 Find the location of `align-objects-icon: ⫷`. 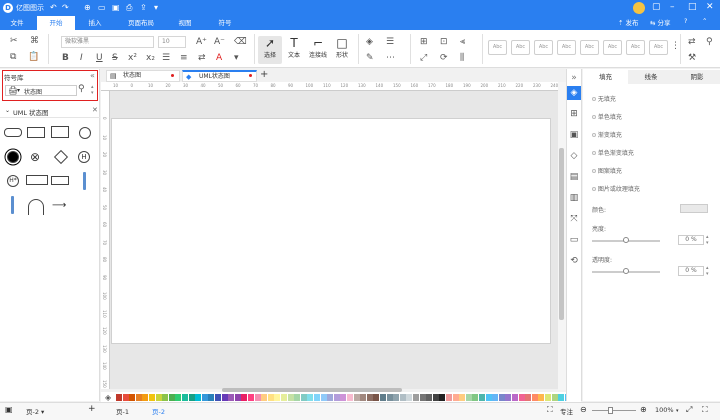

align-objects-icon: ⫷ is located at coordinates (462, 42).